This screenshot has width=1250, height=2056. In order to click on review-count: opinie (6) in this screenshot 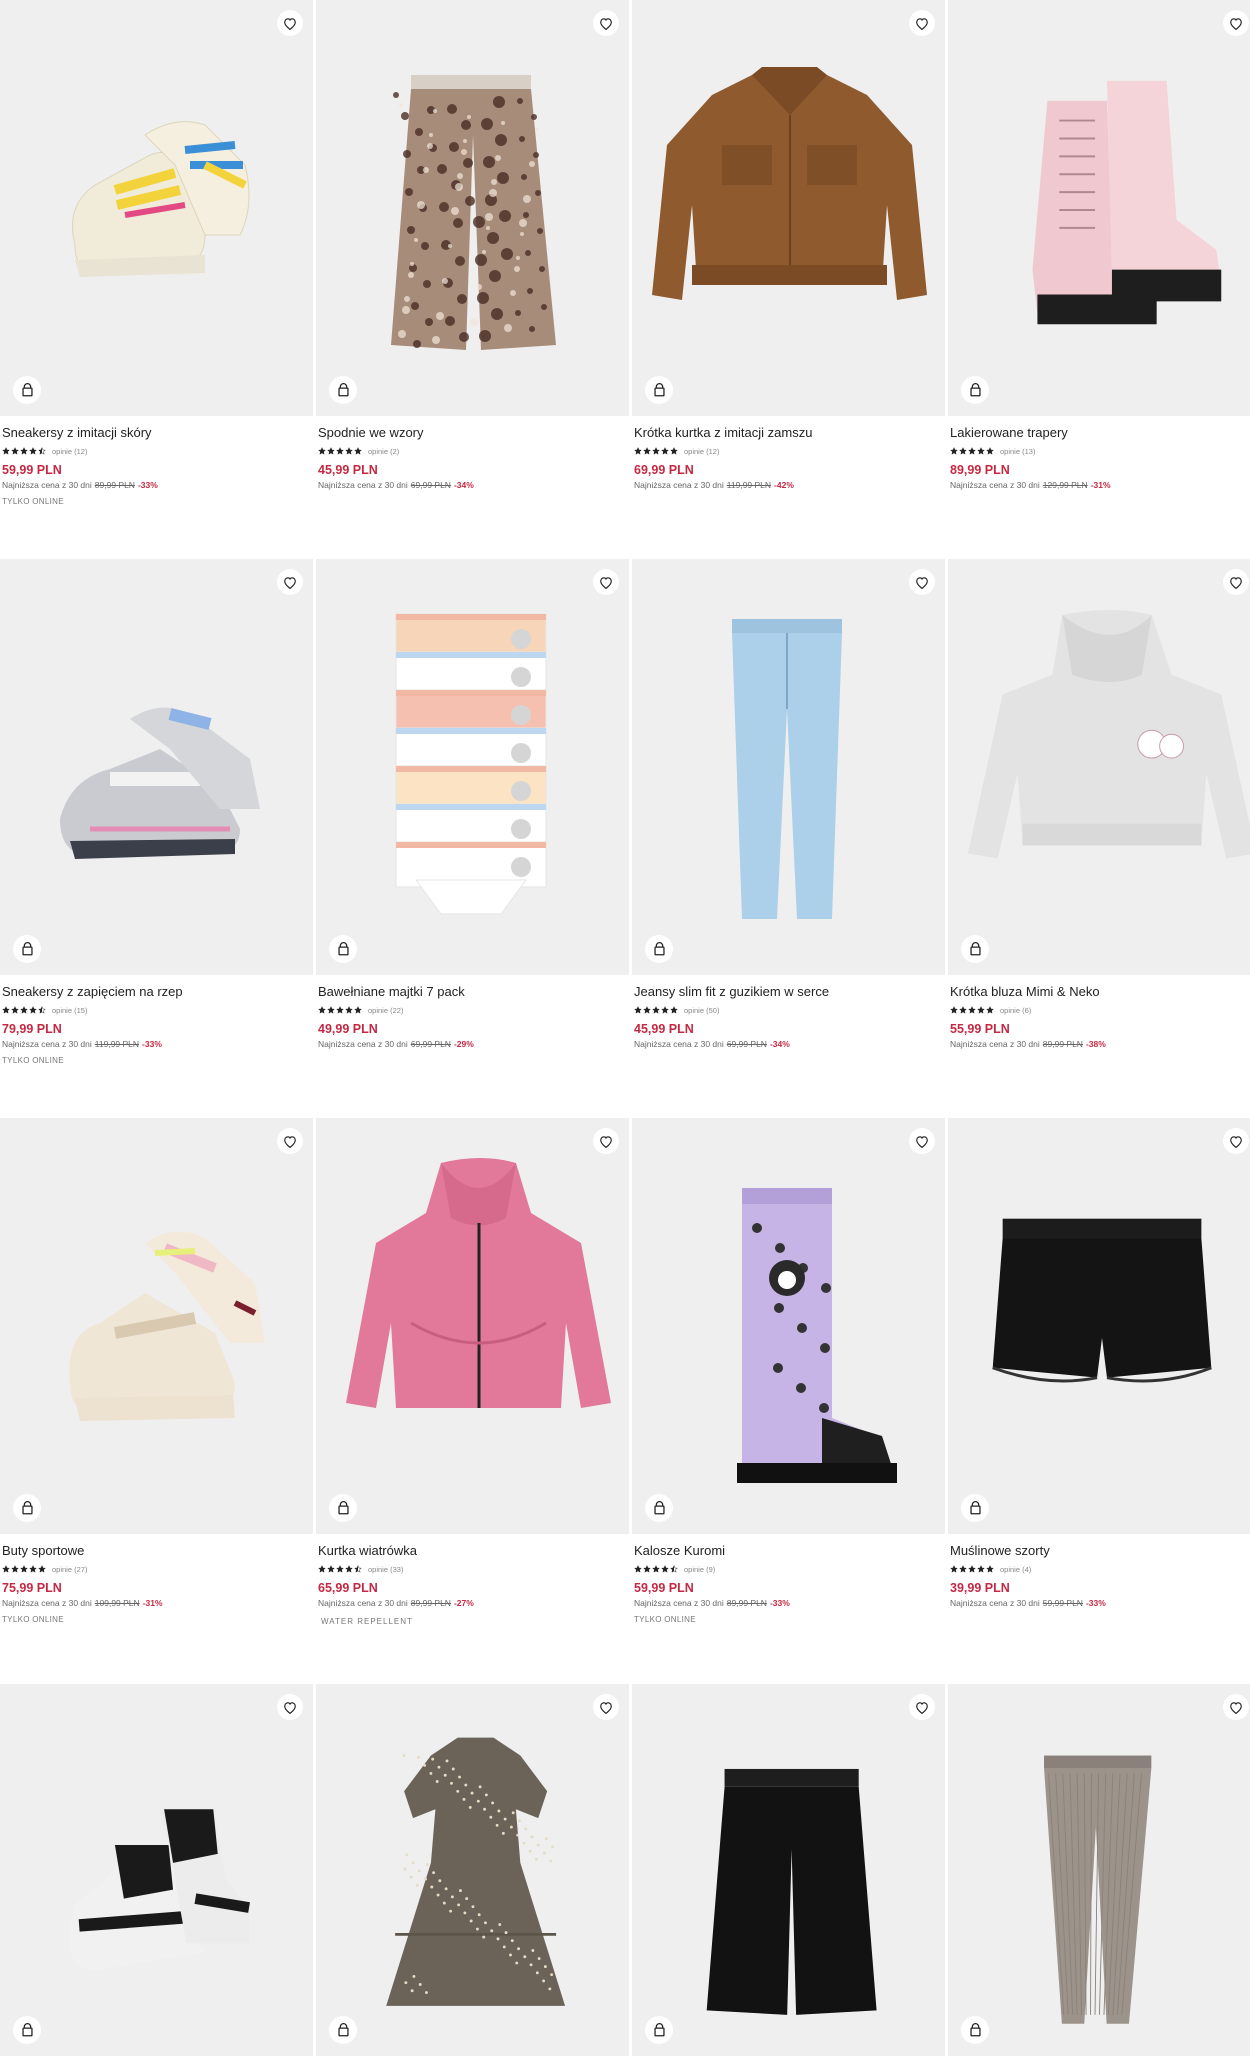, I will do `click(1015, 1010)`.